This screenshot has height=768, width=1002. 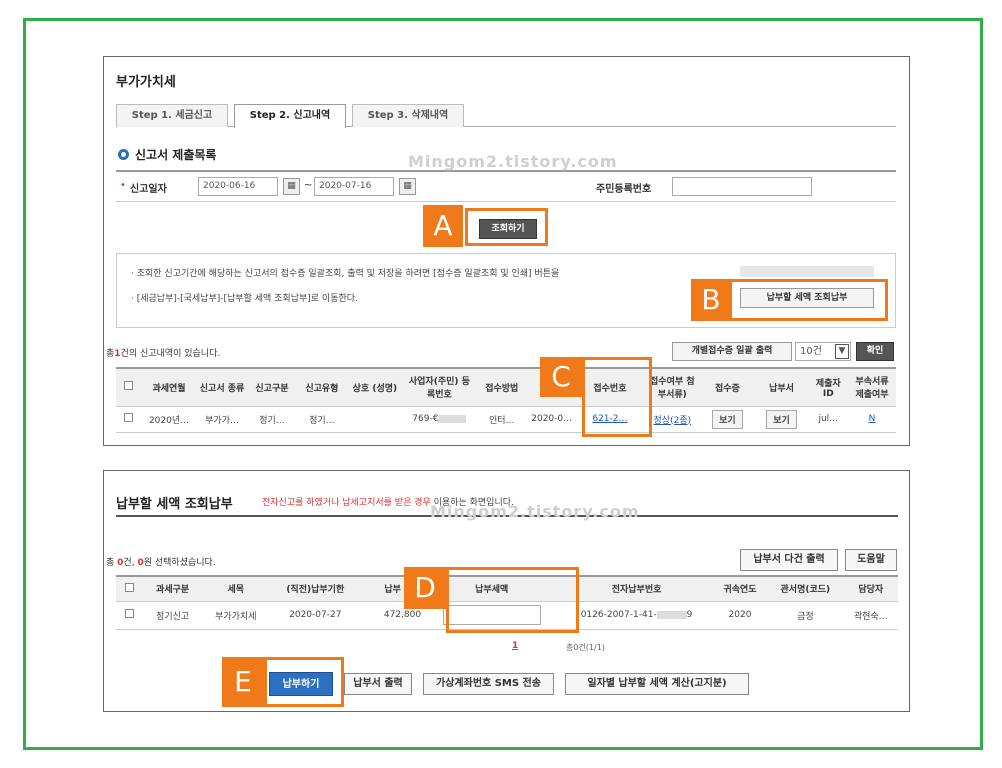 I want to click on cell: 2020, so click(x=740, y=615).